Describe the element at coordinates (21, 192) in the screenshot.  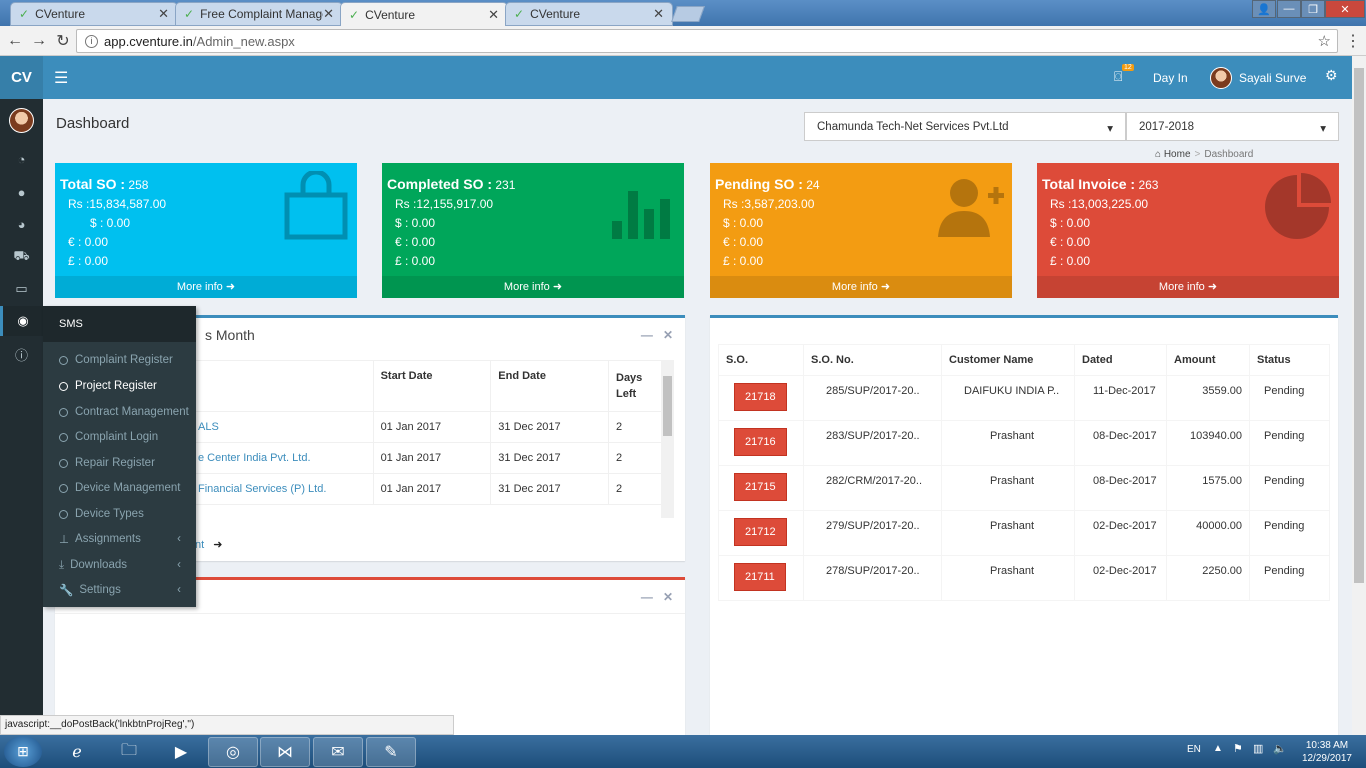
I see `user-icon: ●` at that location.